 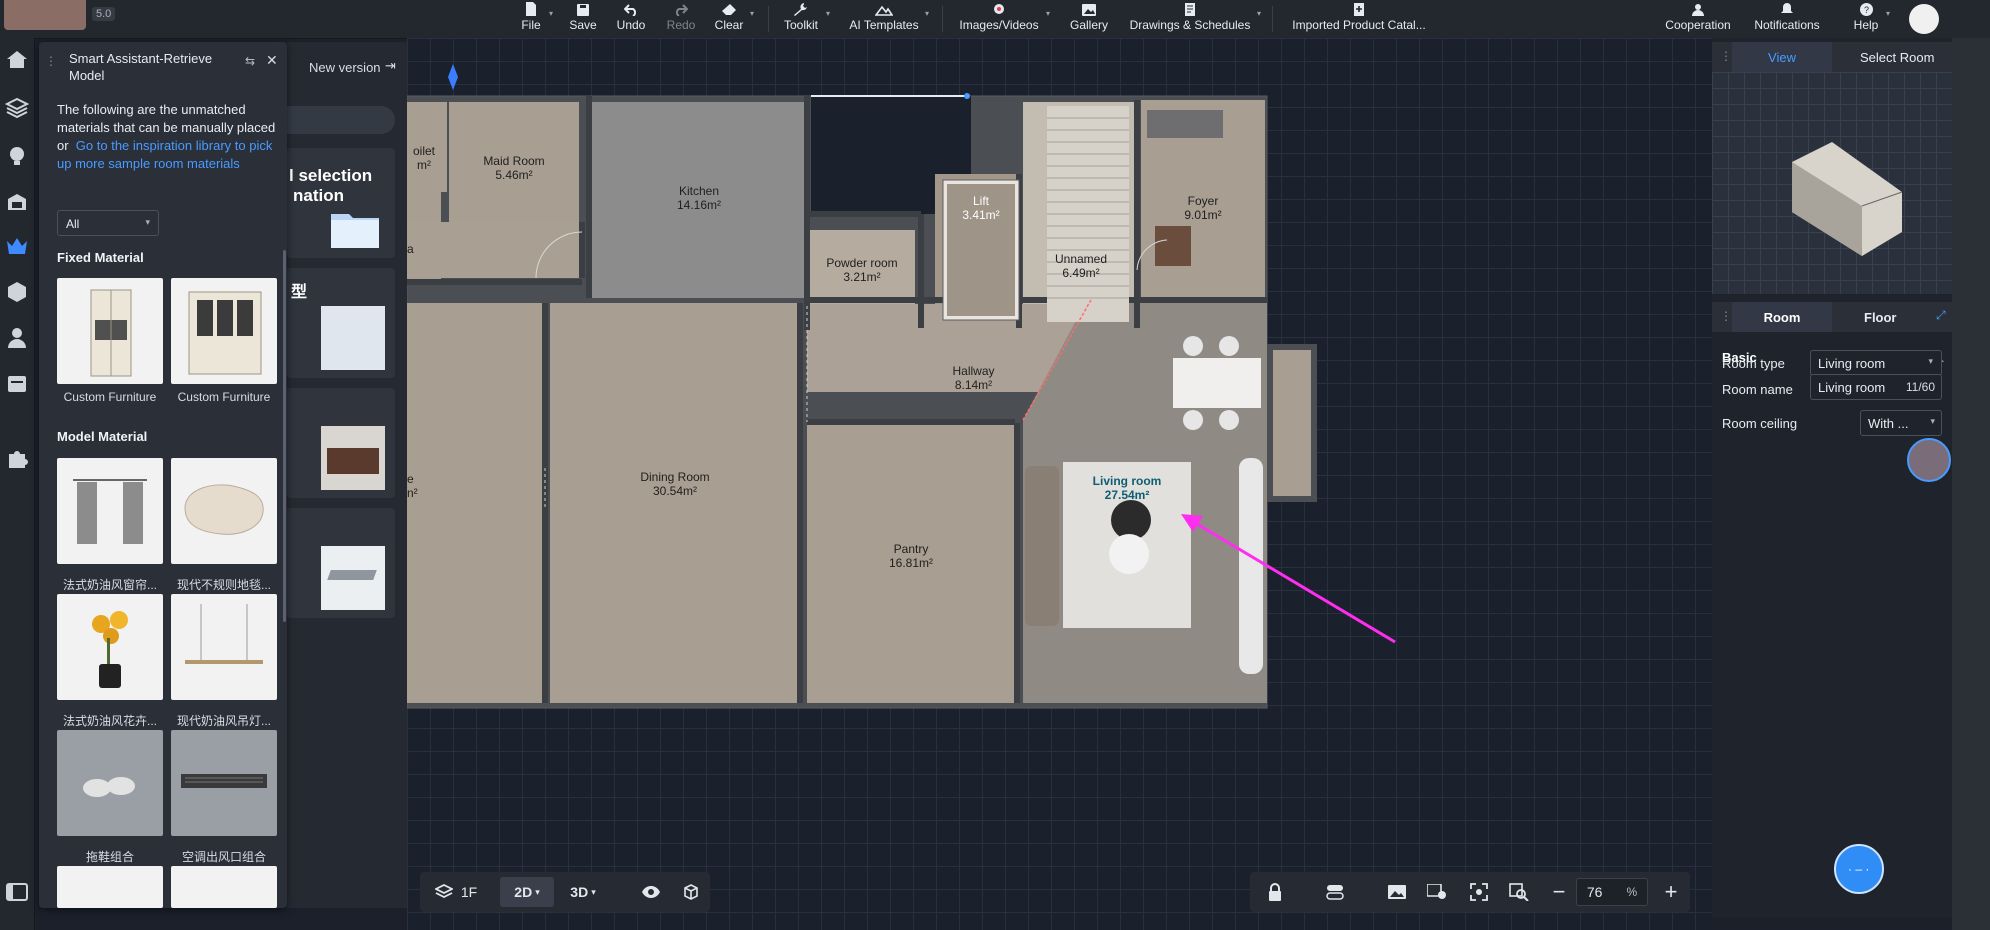 I want to click on puzzle-icon, so click(x=17, y=458).